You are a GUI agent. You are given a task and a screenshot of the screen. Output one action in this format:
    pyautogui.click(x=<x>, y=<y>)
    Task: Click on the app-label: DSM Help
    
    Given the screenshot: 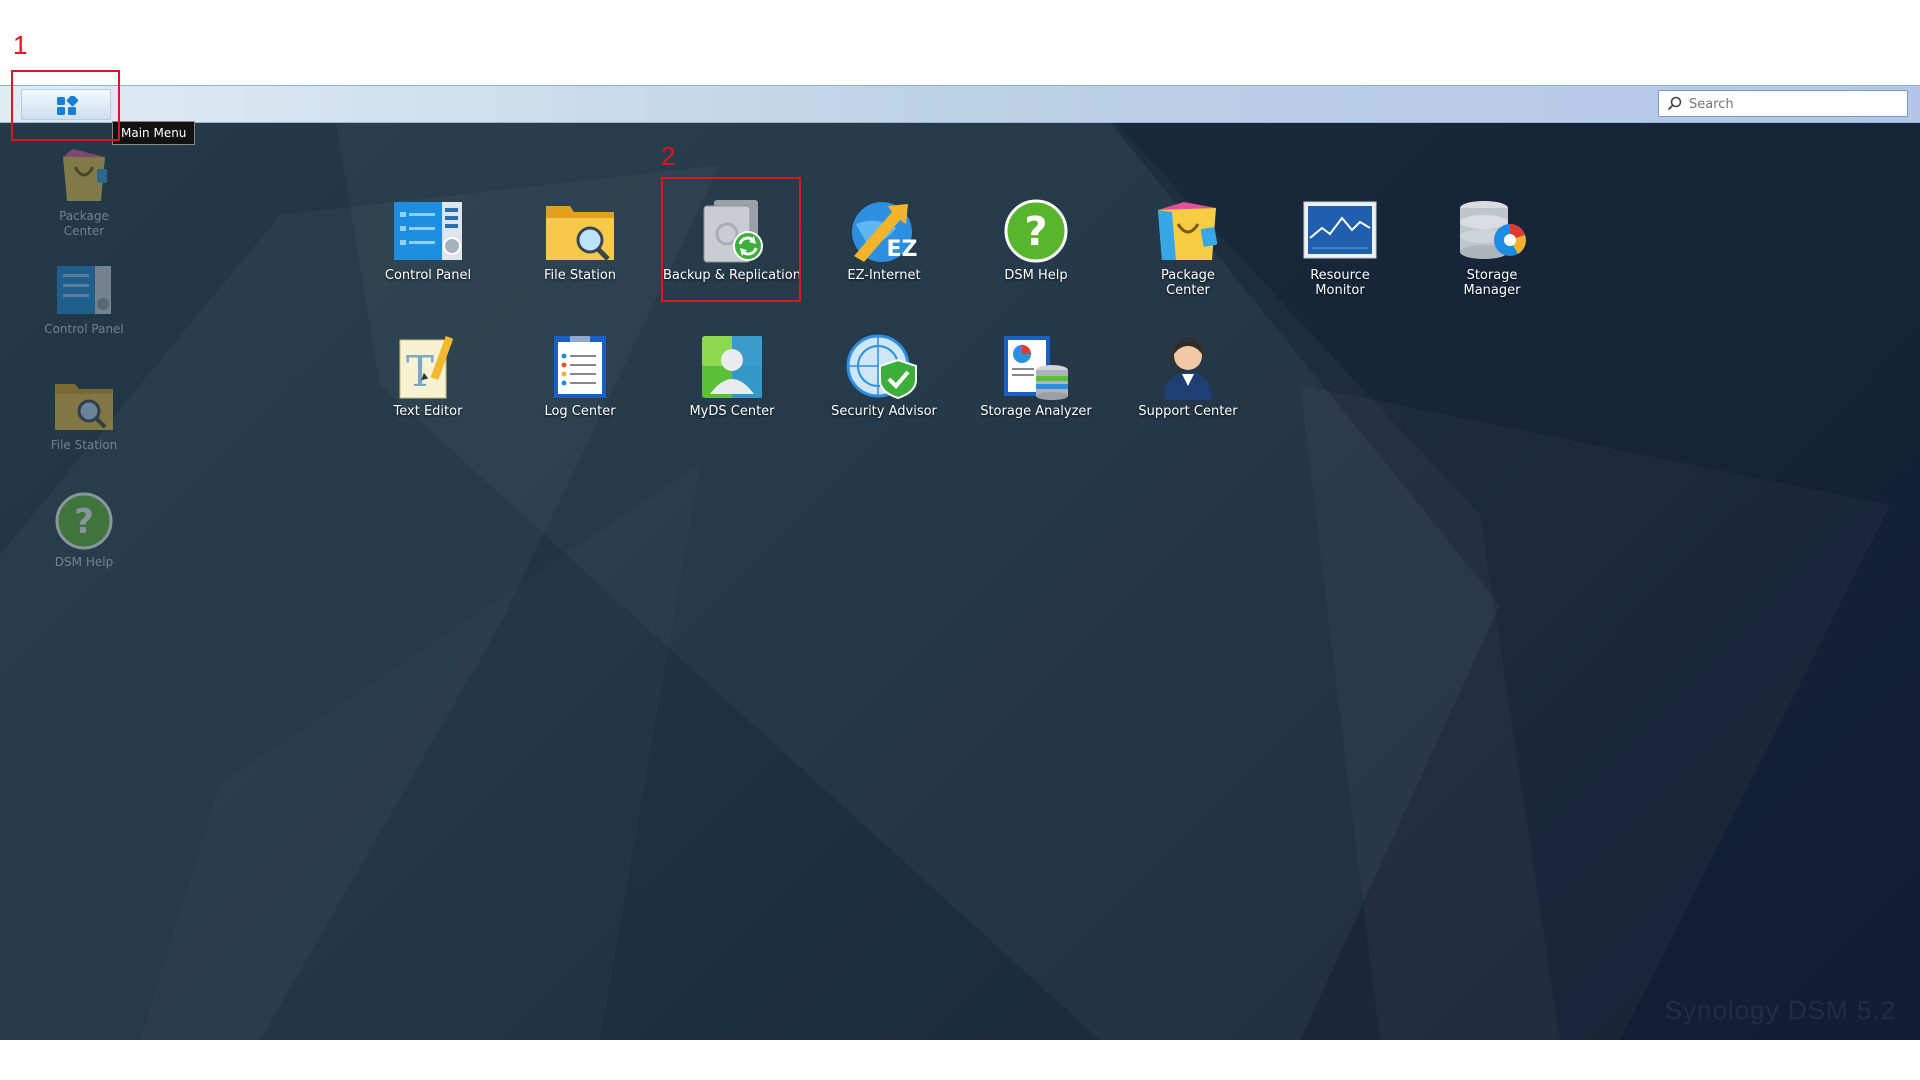 What is the action you would take?
    pyautogui.click(x=1036, y=275)
    